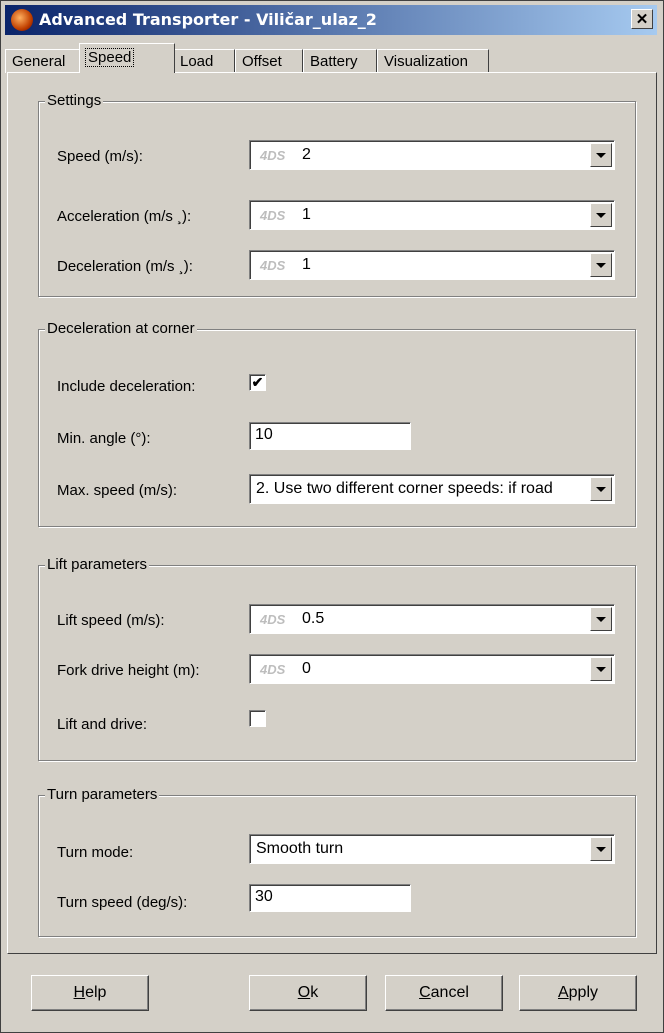  What do you see at coordinates (583, 992) in the screenshot?
I see `apply-label: pply` at bounding box center [583, 992].